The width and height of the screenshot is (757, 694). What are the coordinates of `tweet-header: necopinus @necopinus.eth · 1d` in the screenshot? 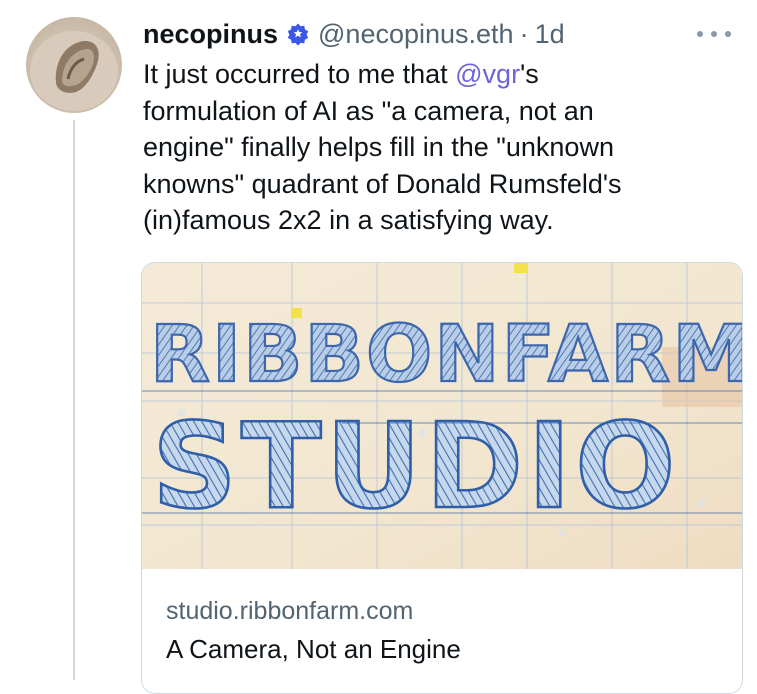 It's located at (354, 34).